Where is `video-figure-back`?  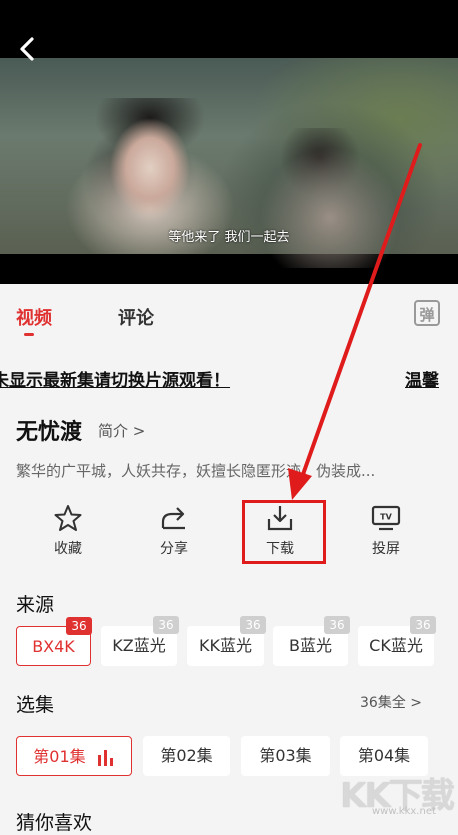 video-figure-back is located at coordinates (330, 198).